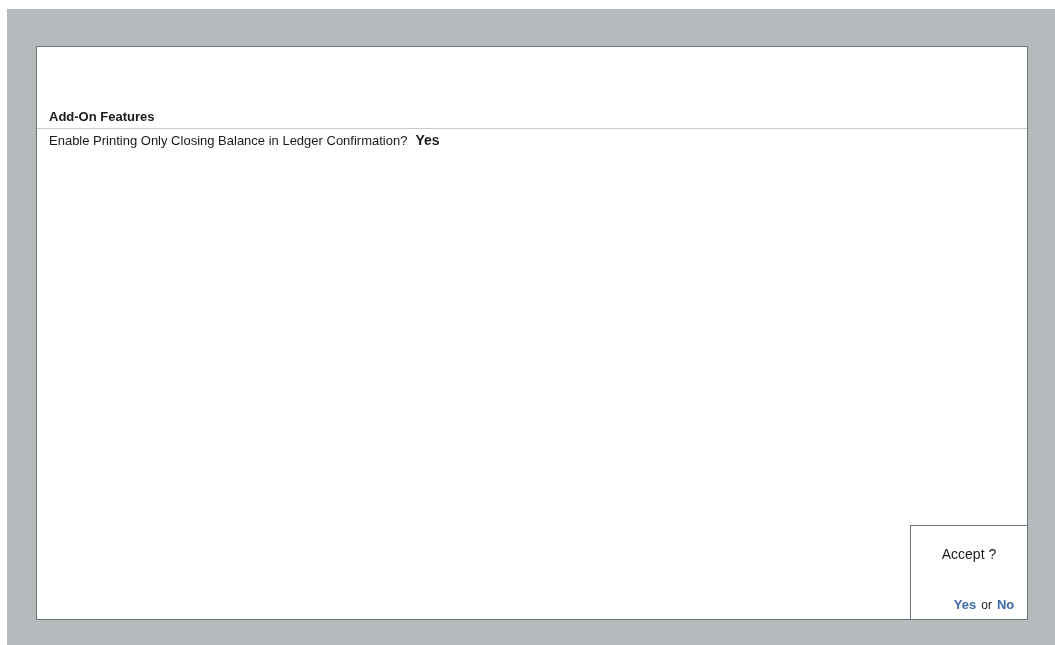 Image resolution: width=1055 pixels, height=645 pixels. What do you see at coordinates (1005, 604) in the screenshot?
I see `no-option: No` at bounding box center [1005, 604].